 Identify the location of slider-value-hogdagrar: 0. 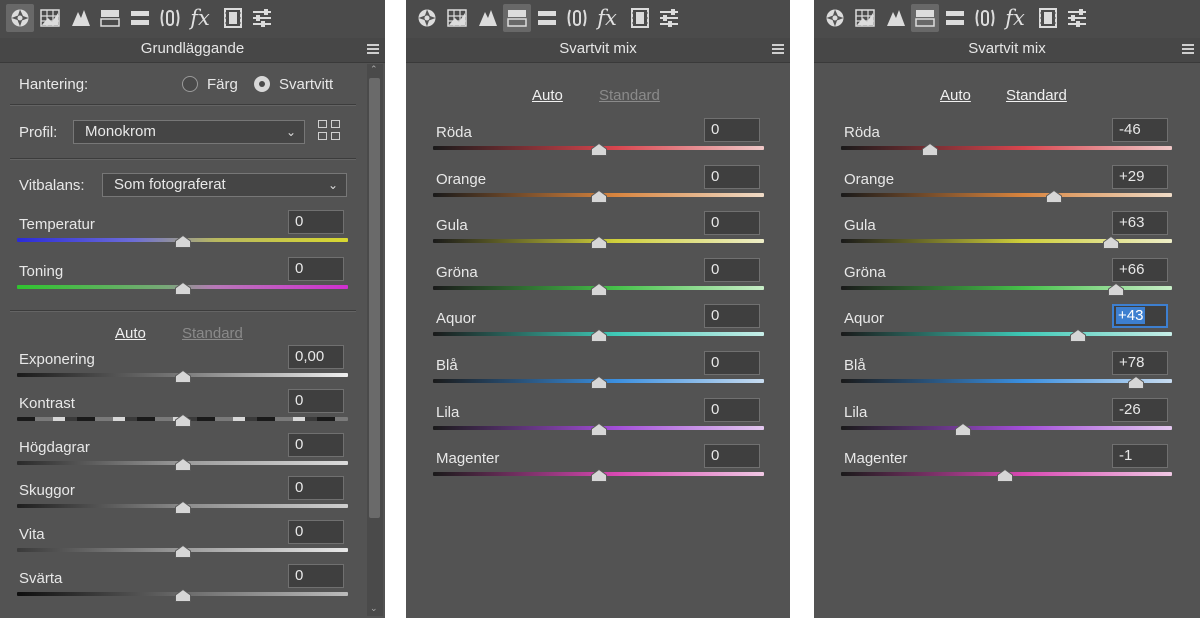
(316, 444).